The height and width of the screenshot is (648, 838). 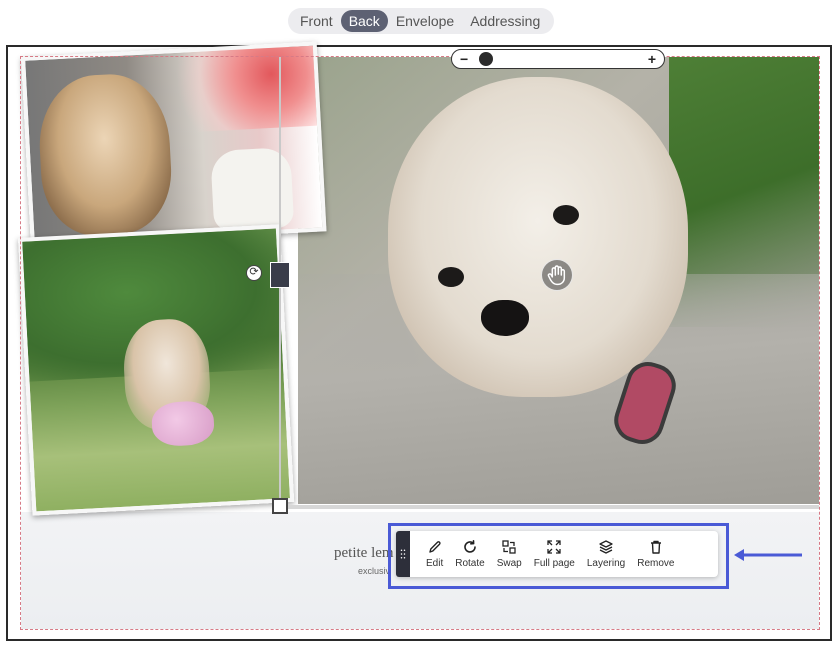 What do you see at coordinates (557, 275) in the screenshot?
I see `drag-hand-icon` at bounding box center [557, 275].